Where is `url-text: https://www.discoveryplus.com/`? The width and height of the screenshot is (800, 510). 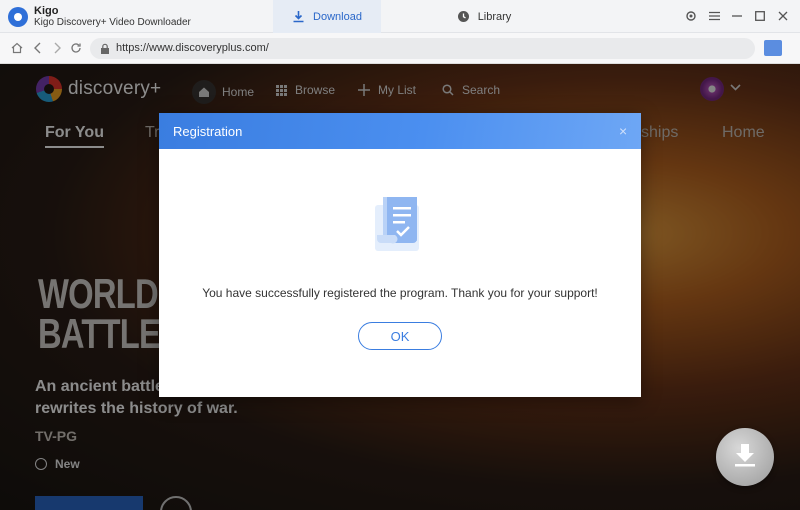 url-text: https://www.discoveryplus.com/ is located at coordinates (192, 48).